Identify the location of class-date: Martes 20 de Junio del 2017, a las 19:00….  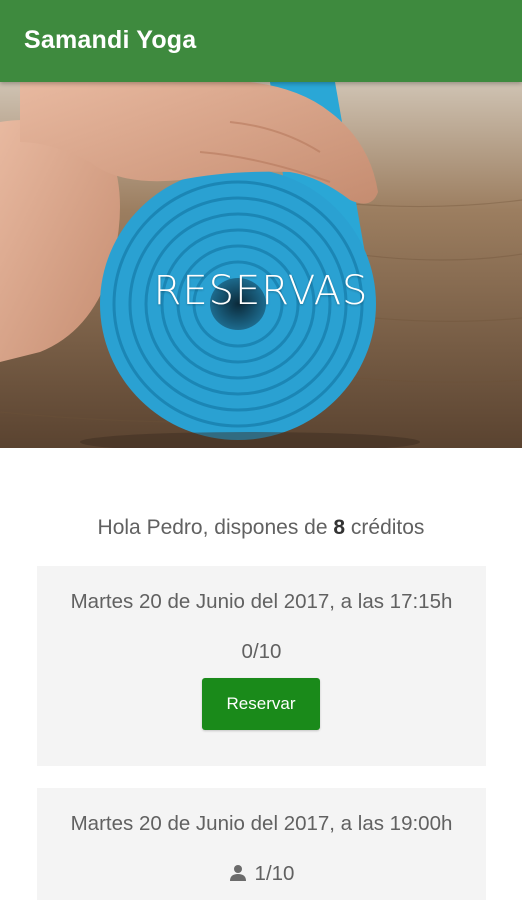
(261, 823).